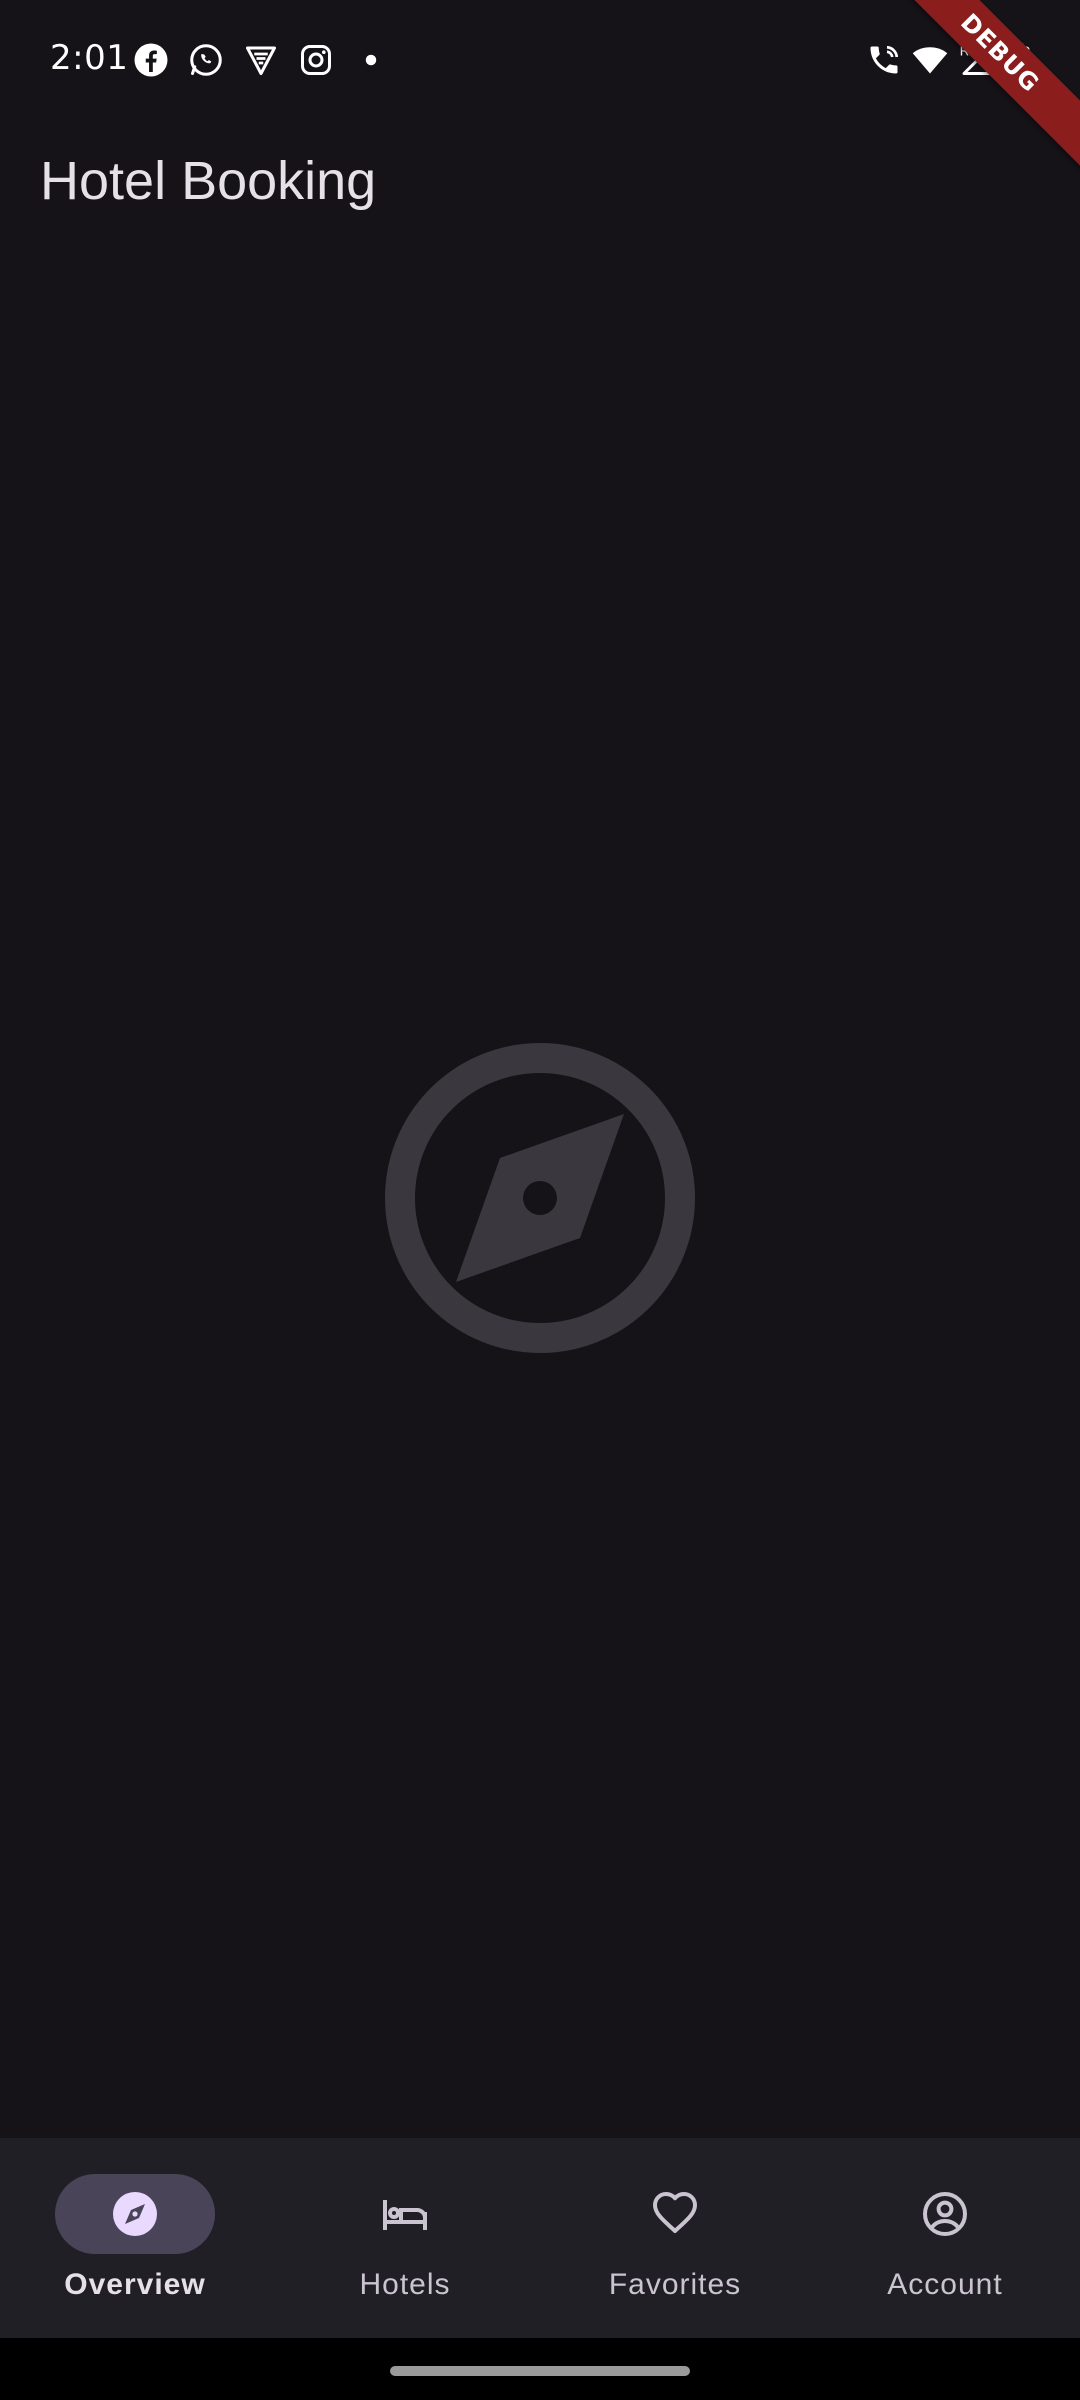 The width and height of the screenshot is (1080, 2400). I want to click on bottom-navigation: Overview Hotels Favorites Account, so click(540, 2238).